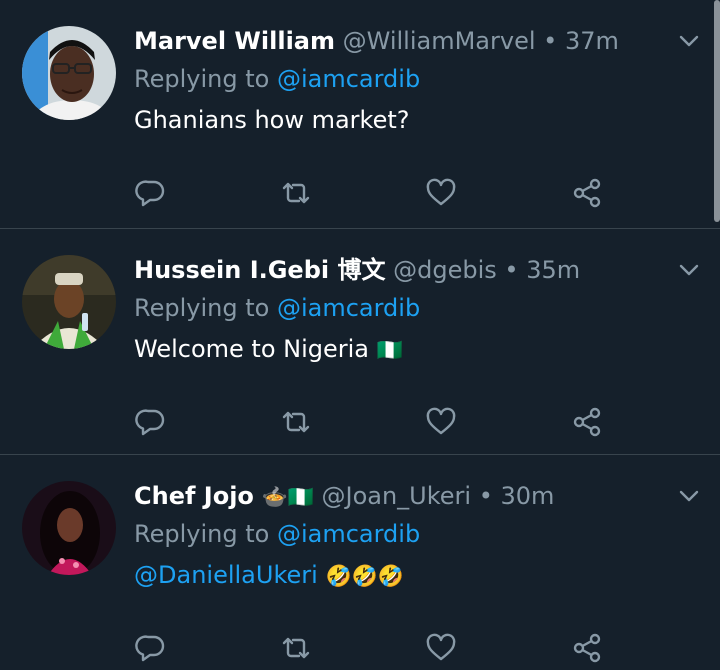 Image resolution: width=720 pixels, height=670 pixels. Describe the element at coordinates (251, 349) in the screenshot. I see `tweet-body-text: Welcome to Nigeria` at that location.